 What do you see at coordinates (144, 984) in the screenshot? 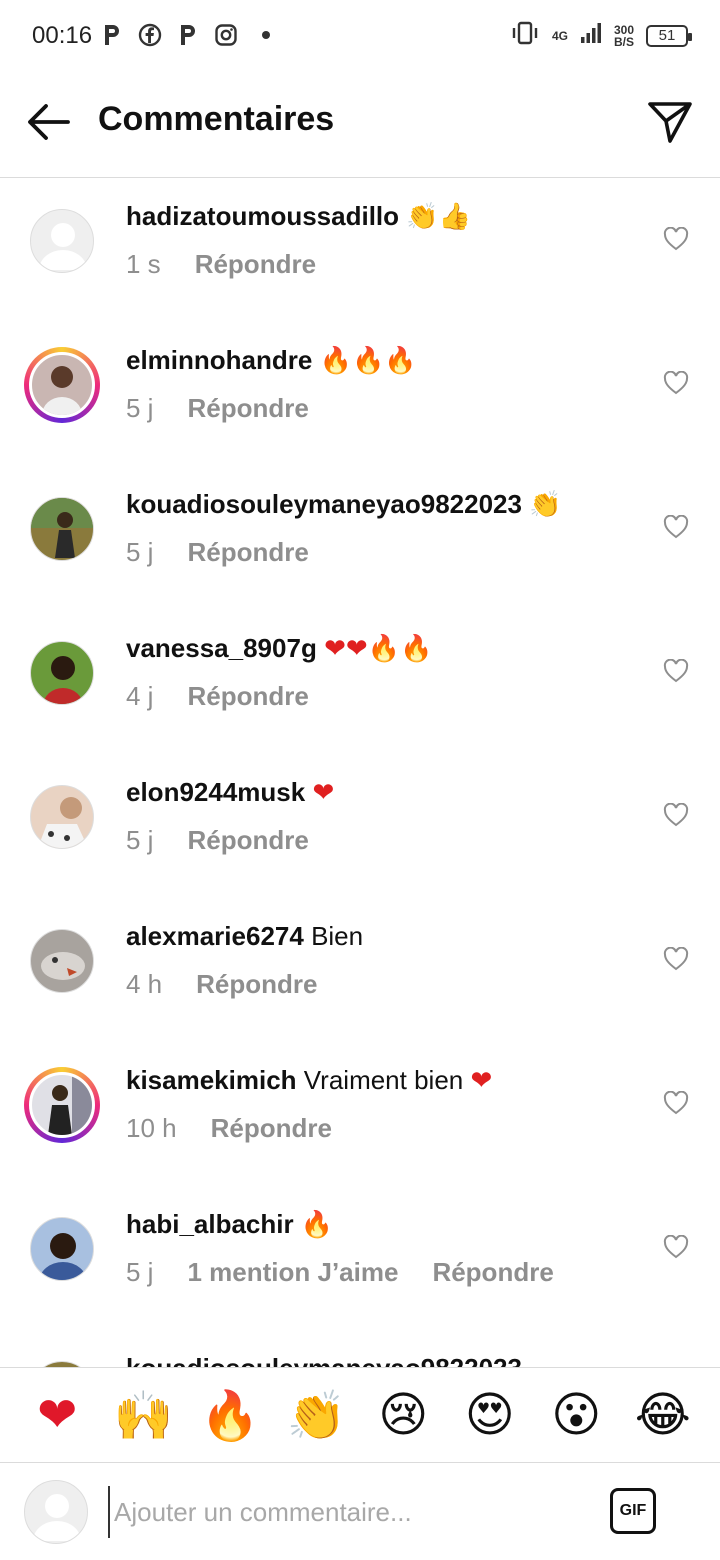
I see `comment-time: 4 h` at bounding box center [144, 984].